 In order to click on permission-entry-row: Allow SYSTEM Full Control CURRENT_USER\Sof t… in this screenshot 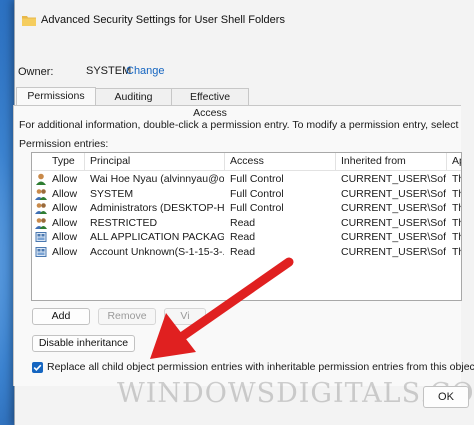, I will do `click(246, 194)`.